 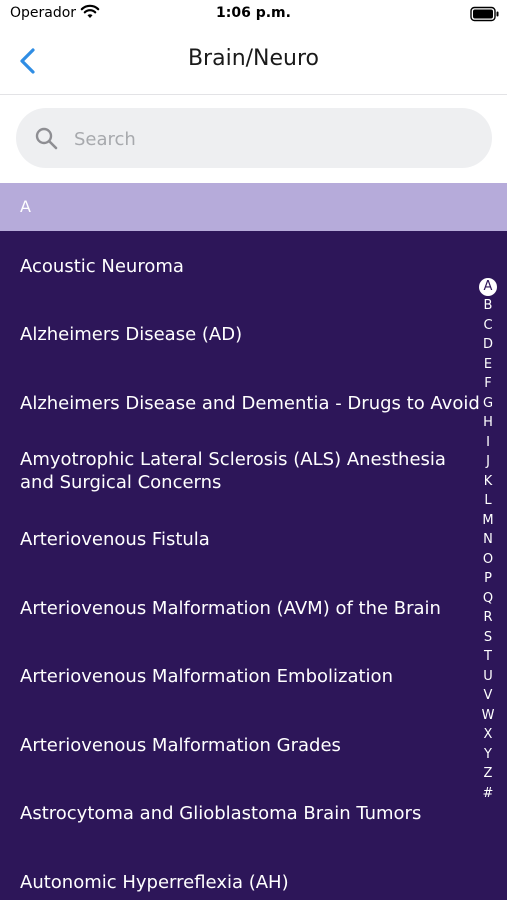 What do you see at coordinates (488, 365) in the screenshot?
I see `index-letter-e: E` at bounding box center [488, 365].